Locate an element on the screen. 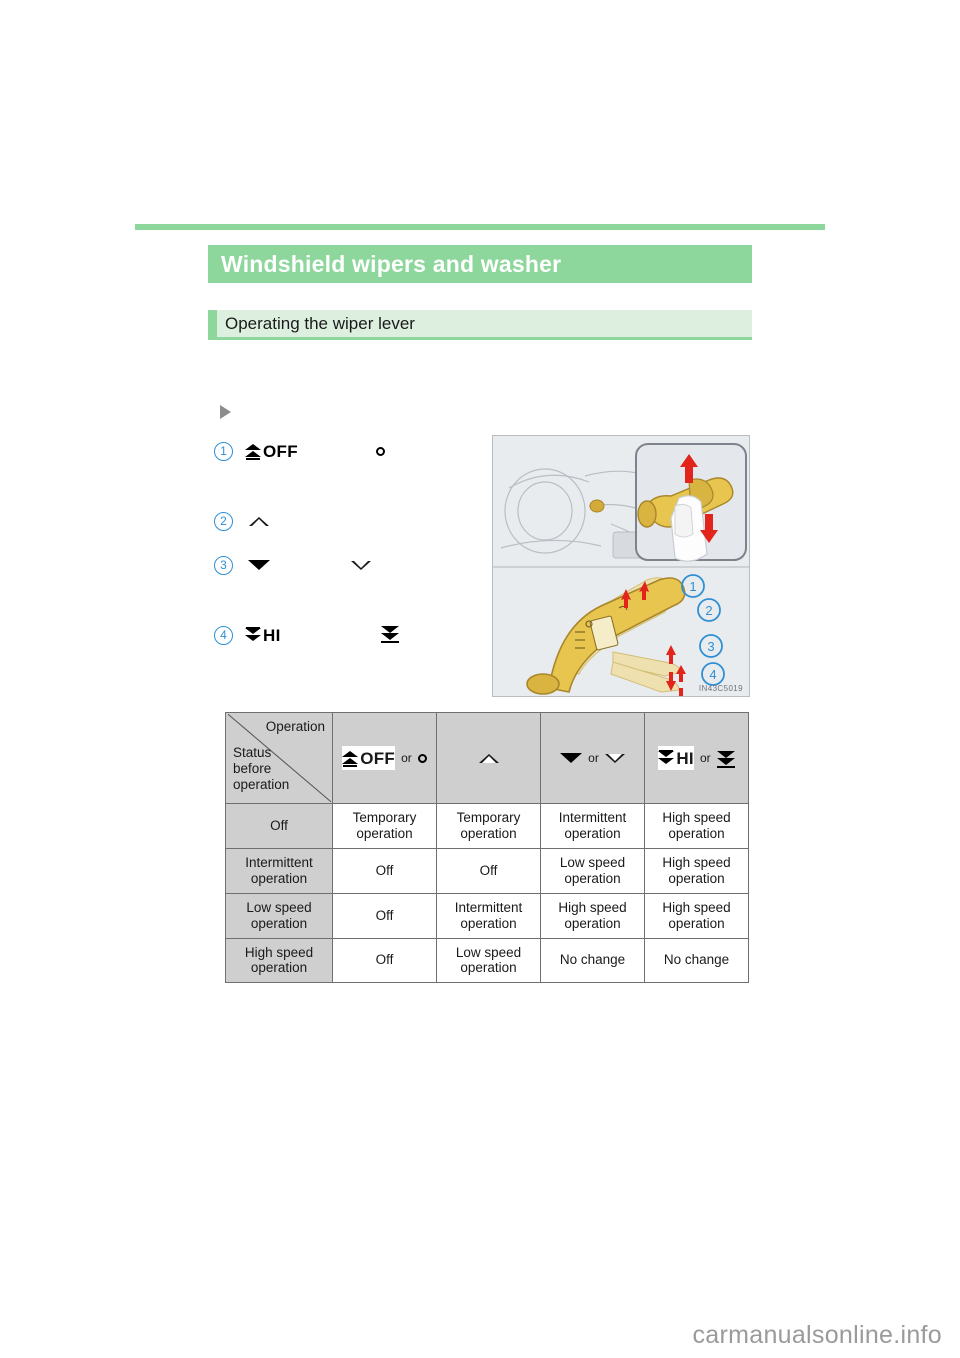 This screenshot has width=960, height=1358. header-off-label: OFF is located at coordinates (378, 758).